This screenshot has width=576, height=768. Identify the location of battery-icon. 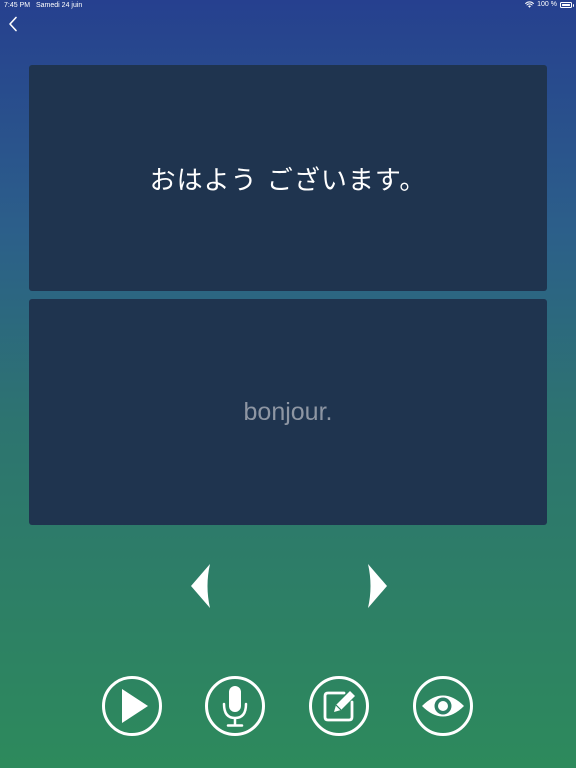
(567, 4).